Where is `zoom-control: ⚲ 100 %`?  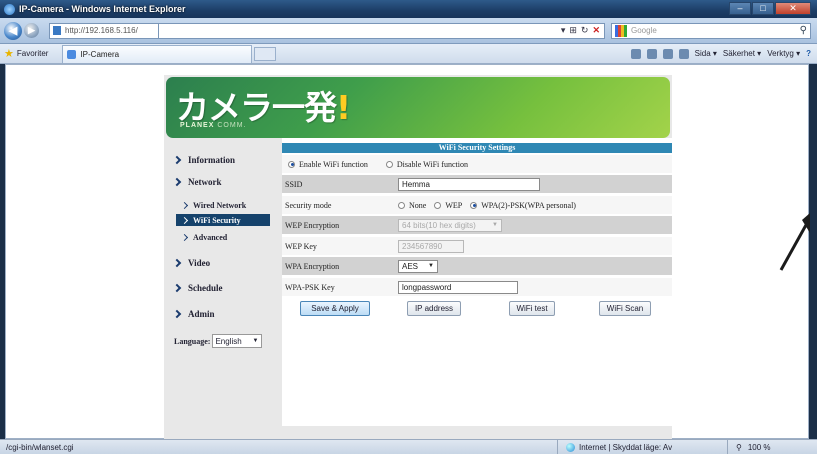 zoom-control: ⚲ 100 % is located at coordinates (772, 446).